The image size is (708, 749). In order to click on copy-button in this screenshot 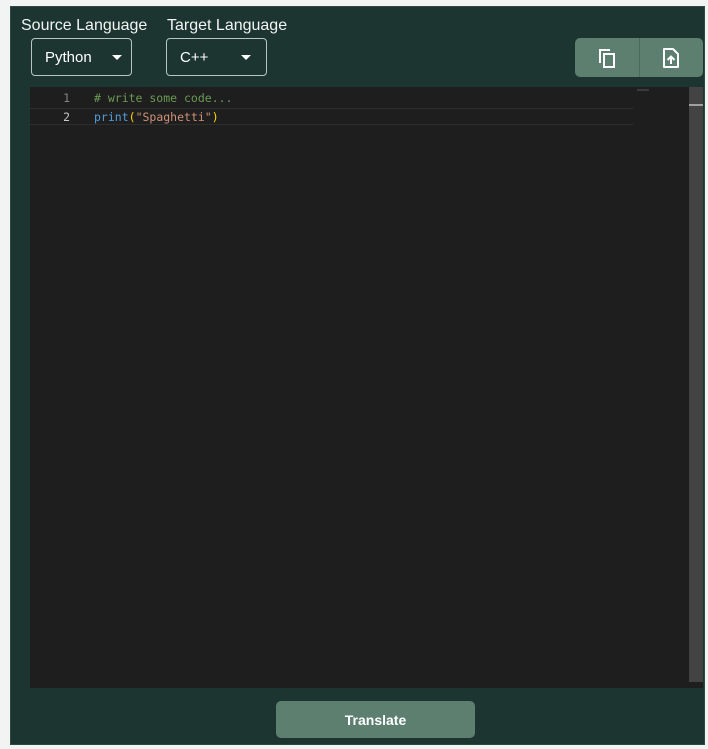, I will do `click(607, 57)`.